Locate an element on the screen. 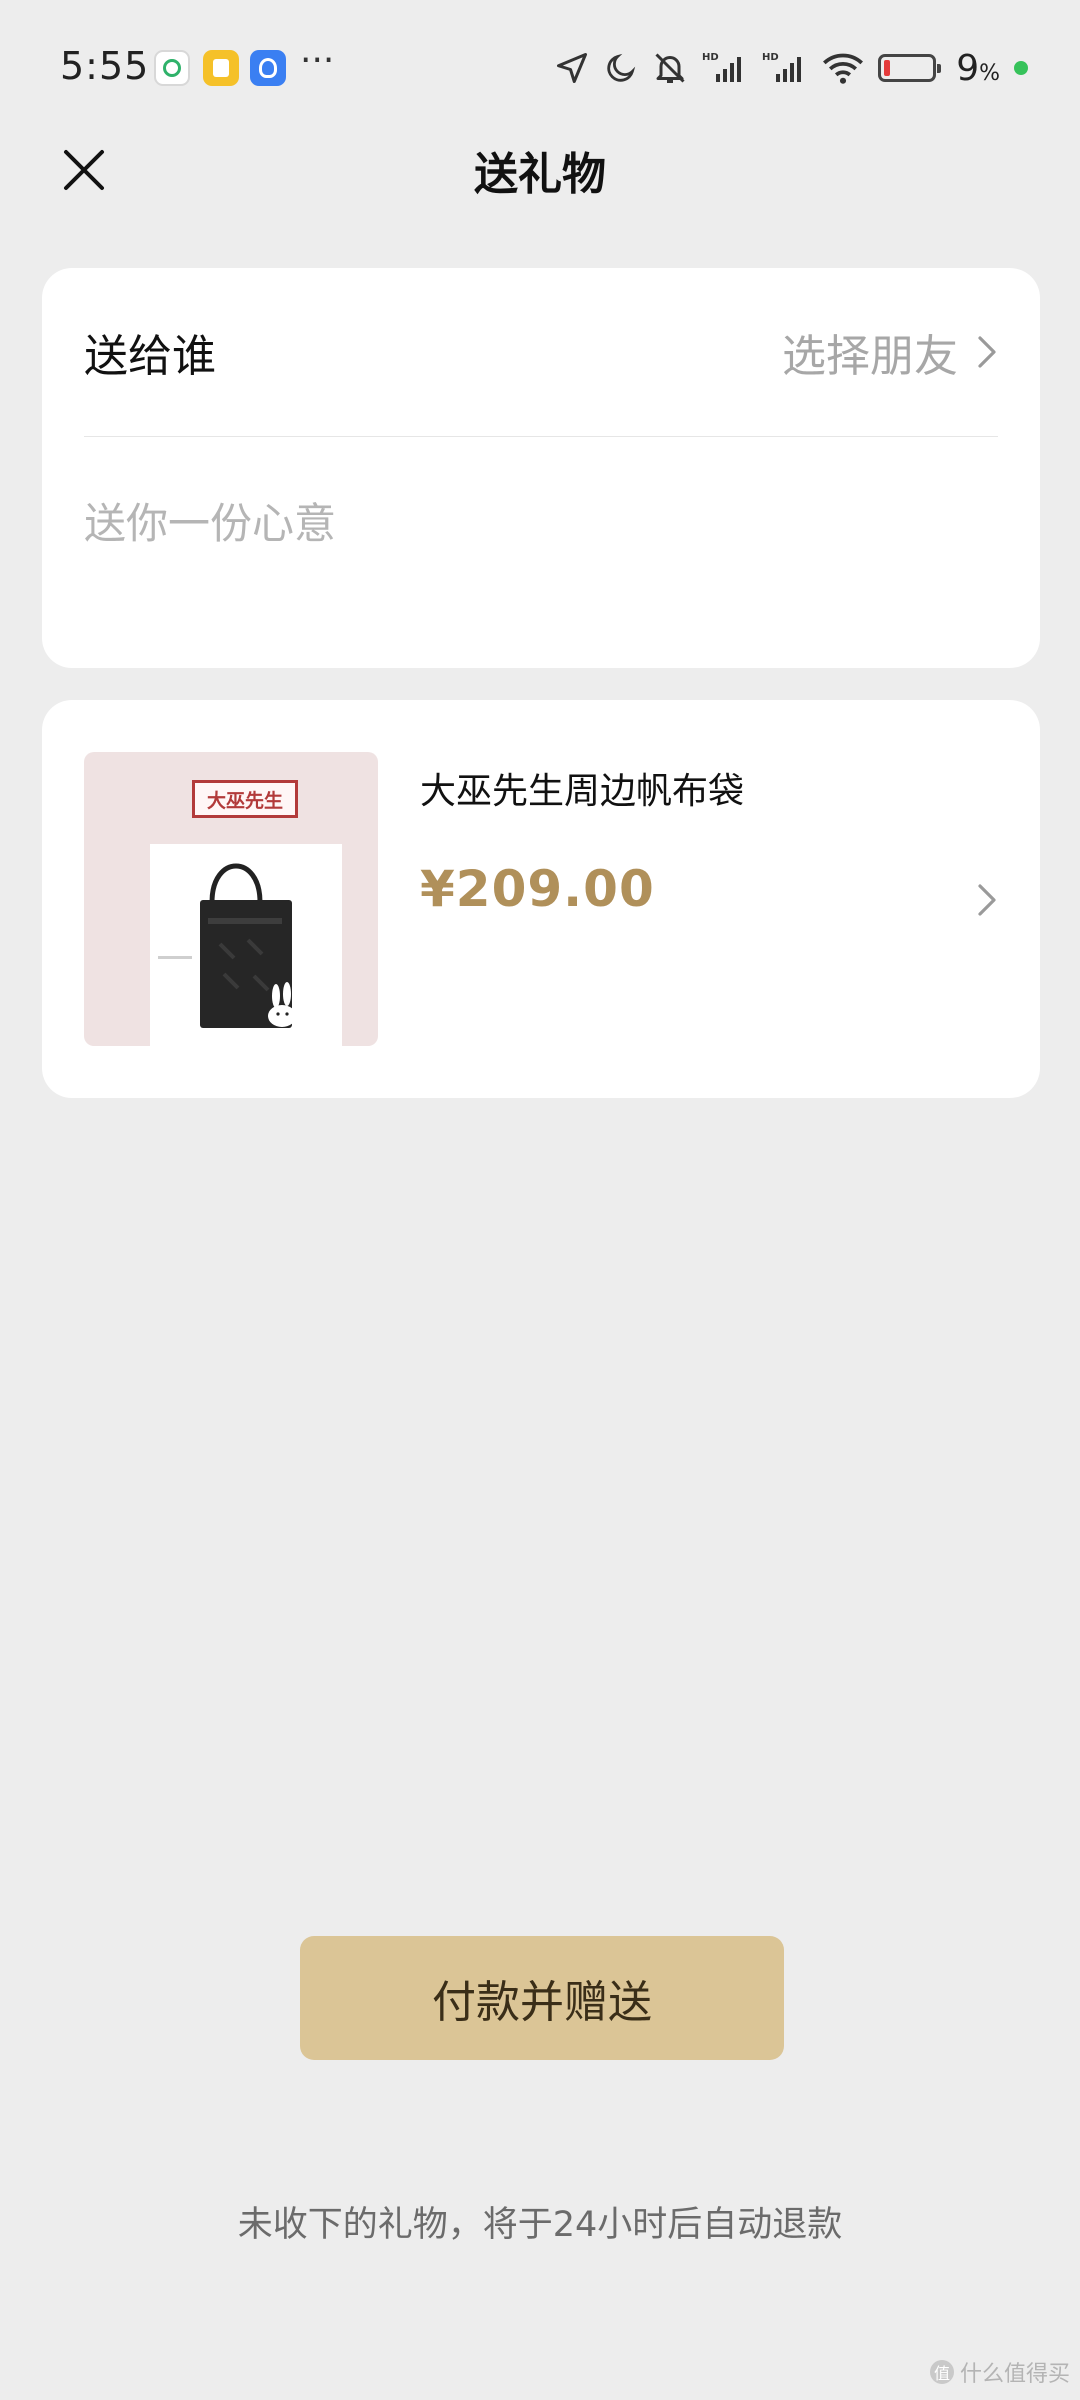 This screenshot has width=1080, height=2400. tote-bag-illustration is located at coordinates (227, 945).